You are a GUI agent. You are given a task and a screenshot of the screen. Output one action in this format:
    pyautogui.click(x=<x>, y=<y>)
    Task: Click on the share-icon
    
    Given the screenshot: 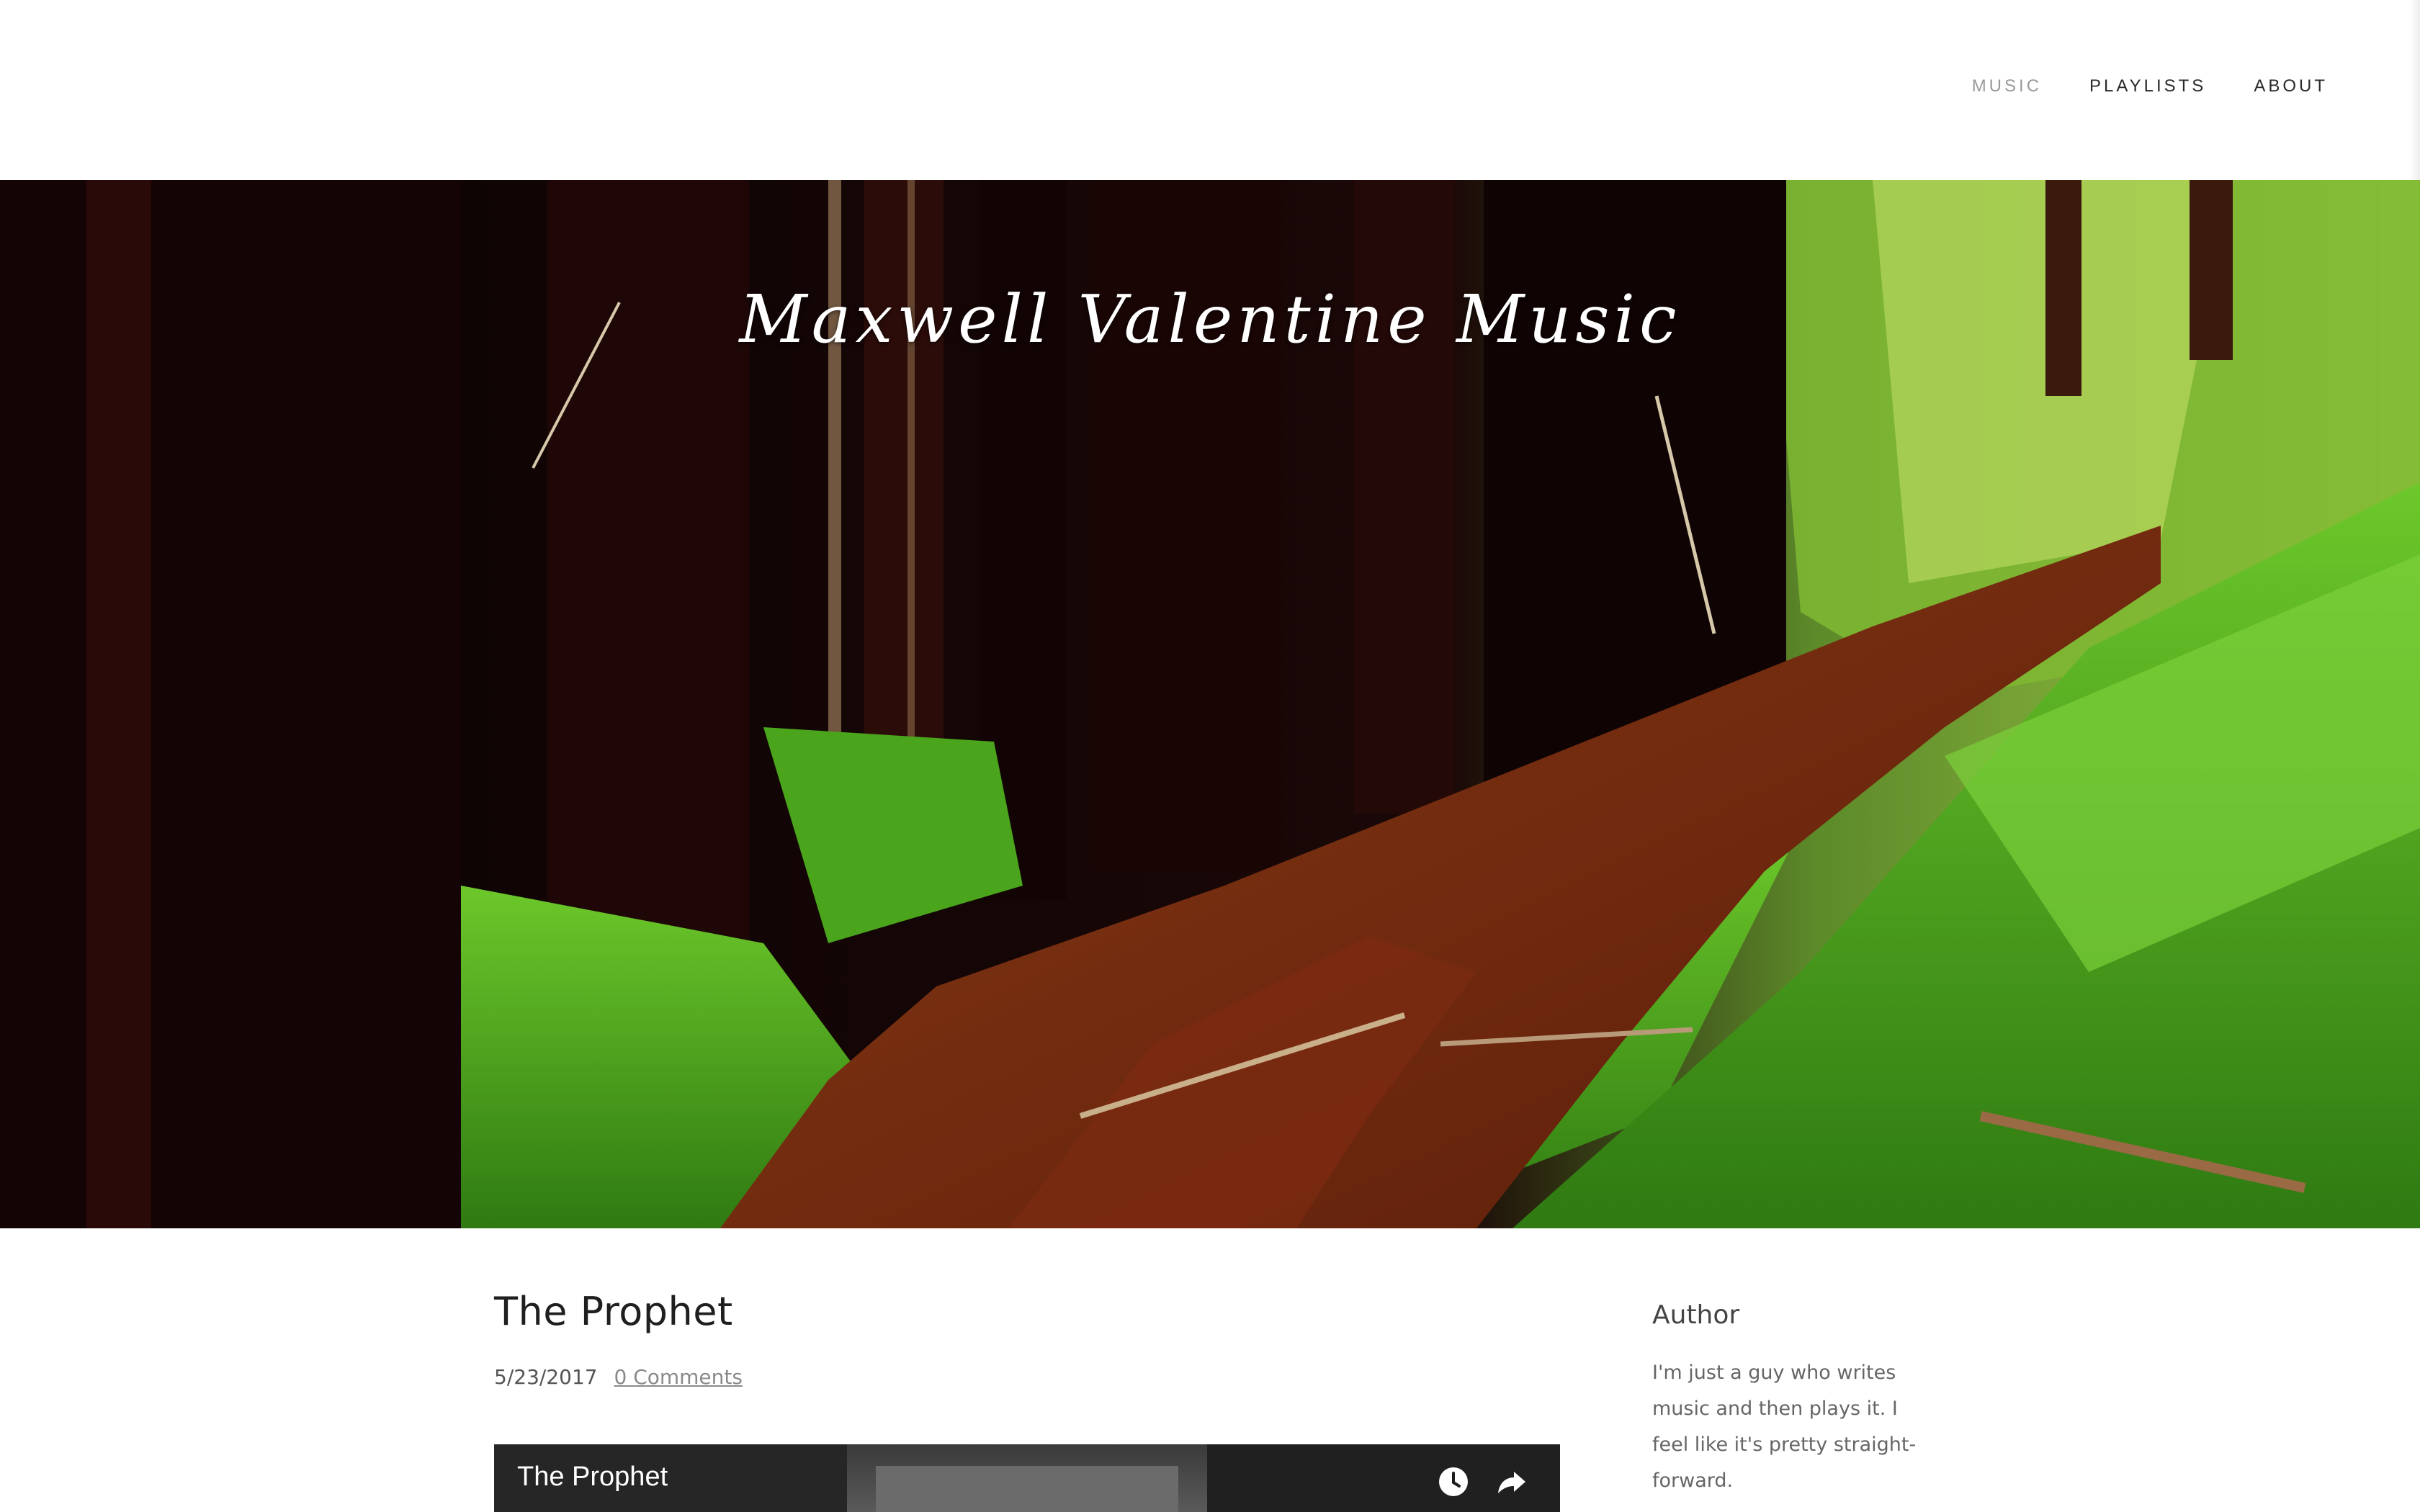 What is the action you would take?
    pyautogui.click(x=1511, y=1482)
    